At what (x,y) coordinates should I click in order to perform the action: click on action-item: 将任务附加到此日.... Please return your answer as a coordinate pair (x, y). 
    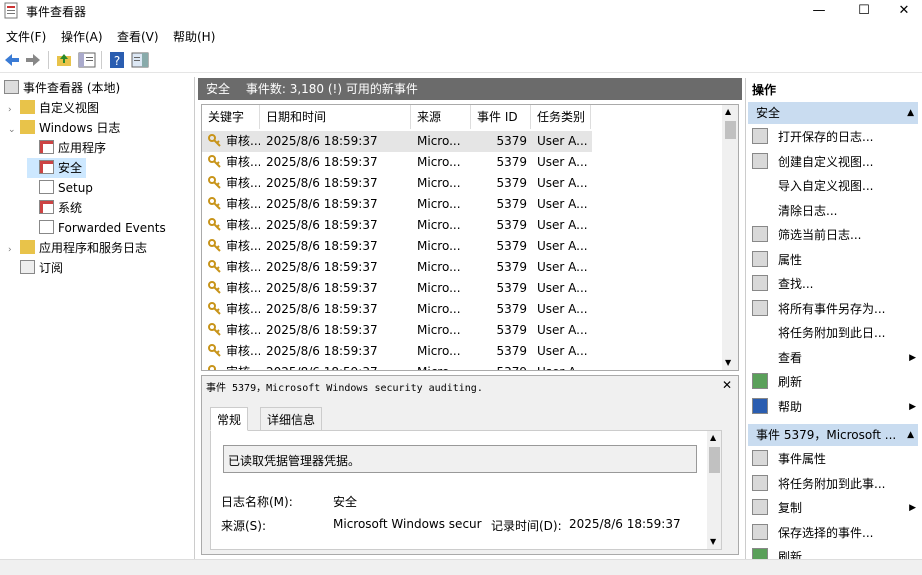
    Looking at the image, I should click on (836, 333).